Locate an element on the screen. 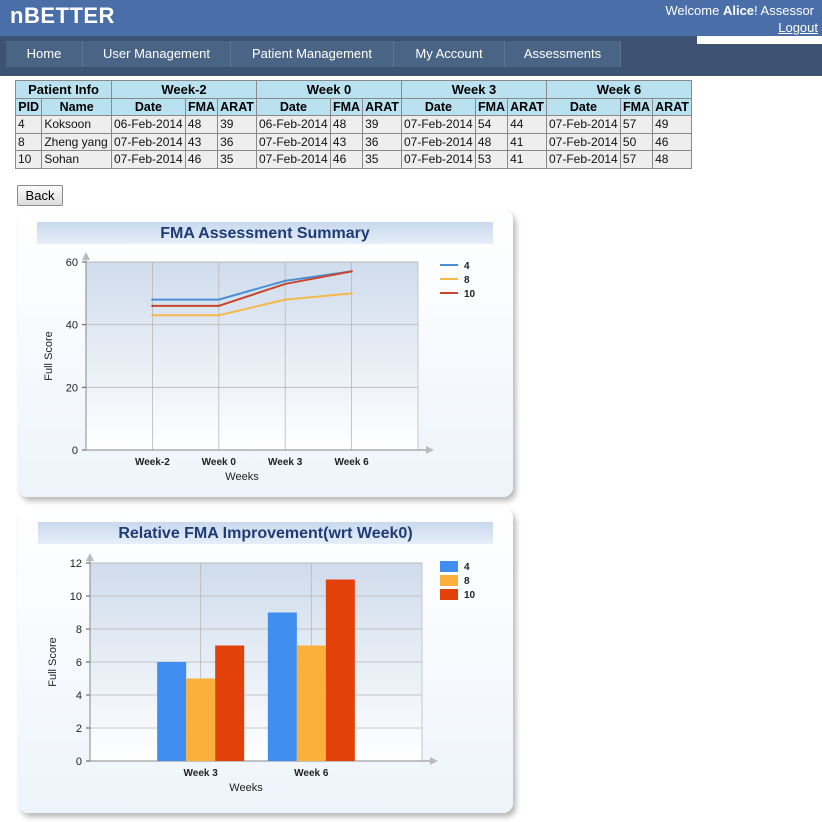  nav-user-management: User Management is located at coordinates (157, 54).